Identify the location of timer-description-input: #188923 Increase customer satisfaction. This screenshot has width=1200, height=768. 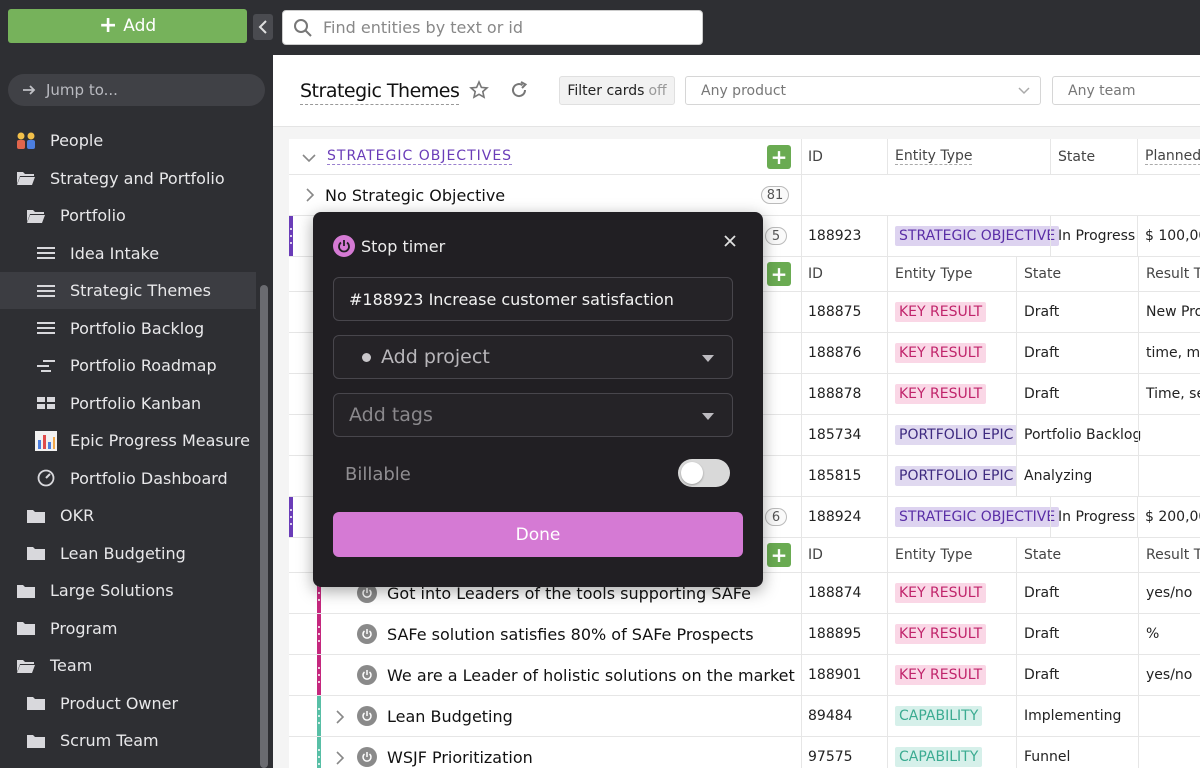
(533, 299).